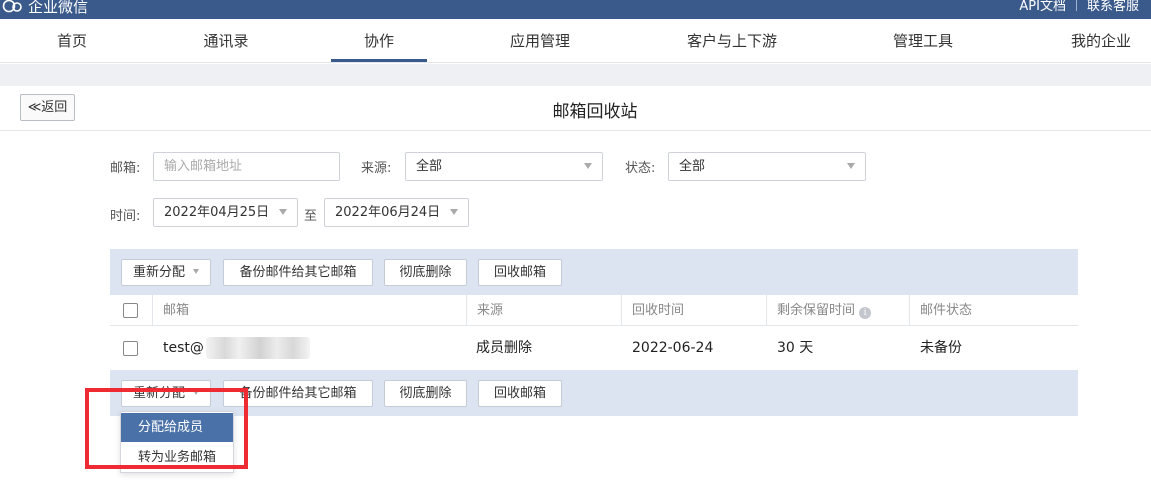  I want to click on table-header: 邮箱 来源 回收时间 剩余保留时间 i 邮件状态, so click(594, 310).